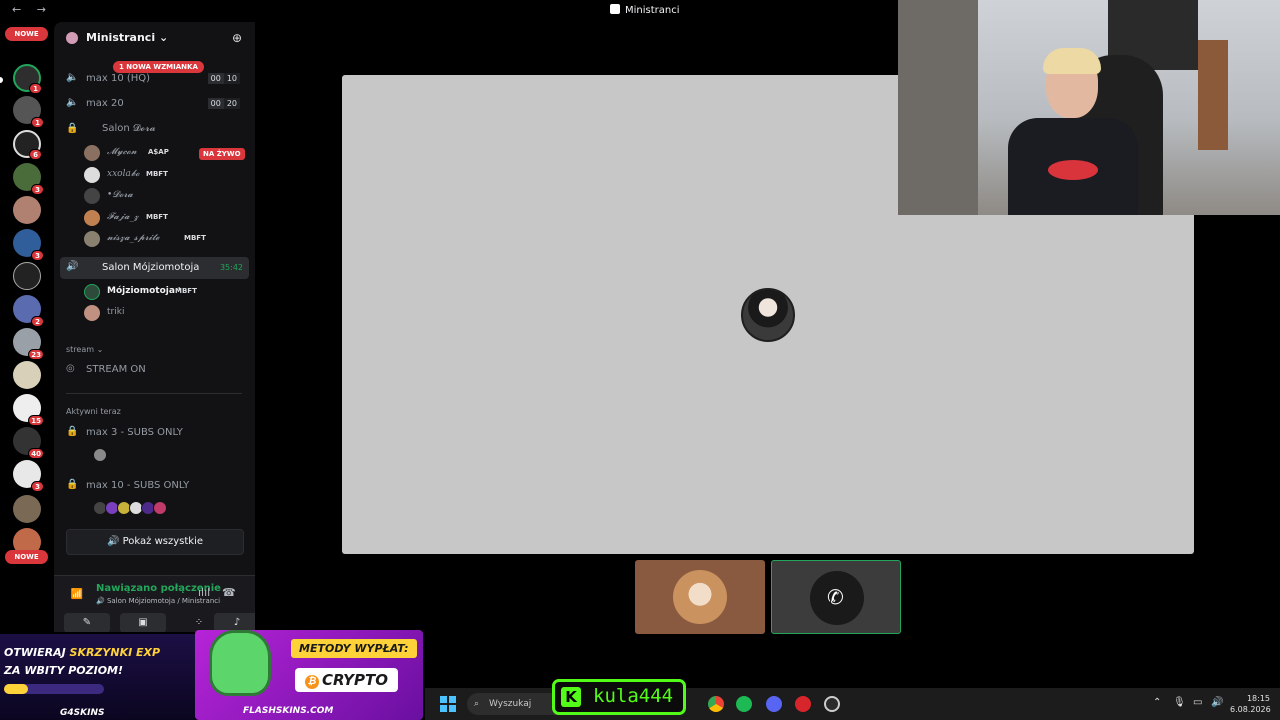 This screenshot has height=720, width=1280. What do you see at coordinates (77, 595) in the screenshot?
I see `signal-icon: 📶` at bounding box center [77, 595].